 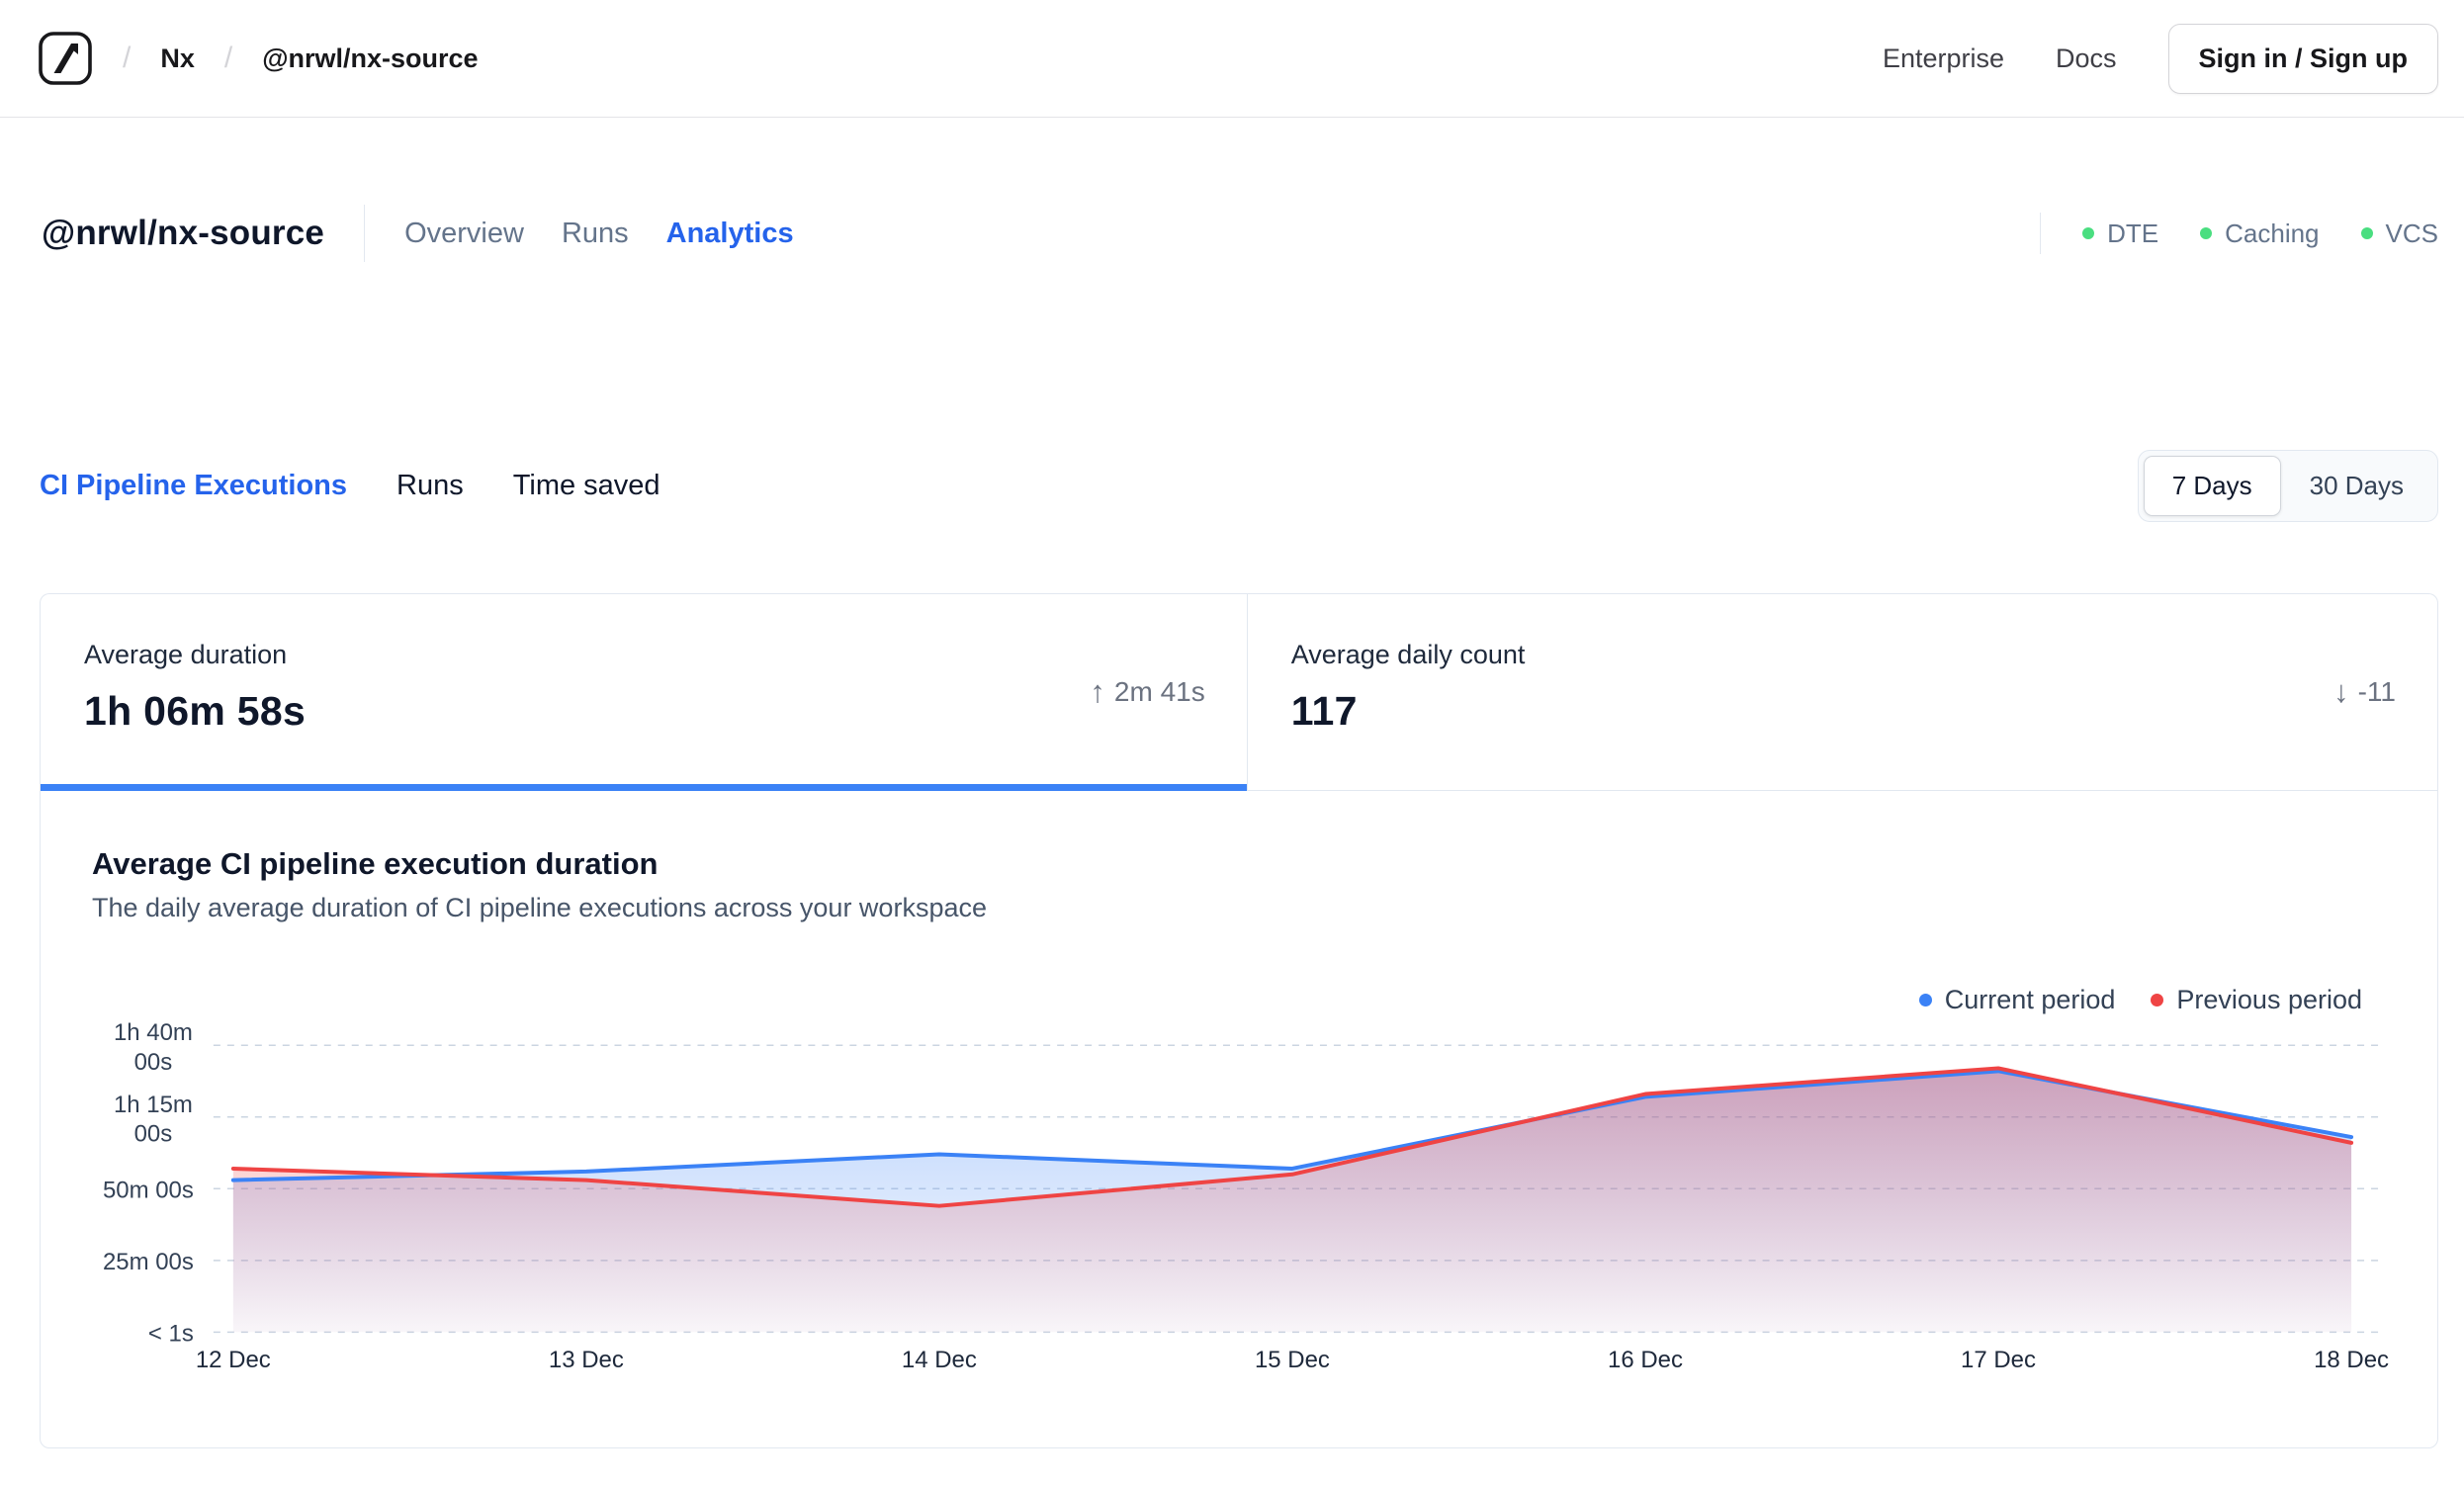 What do you see at coordinates (193, 486) in the screenshot?
I see `tab-ci-pipeline-executions: CI Pipeline Executions` at bounding box center [193, 486].